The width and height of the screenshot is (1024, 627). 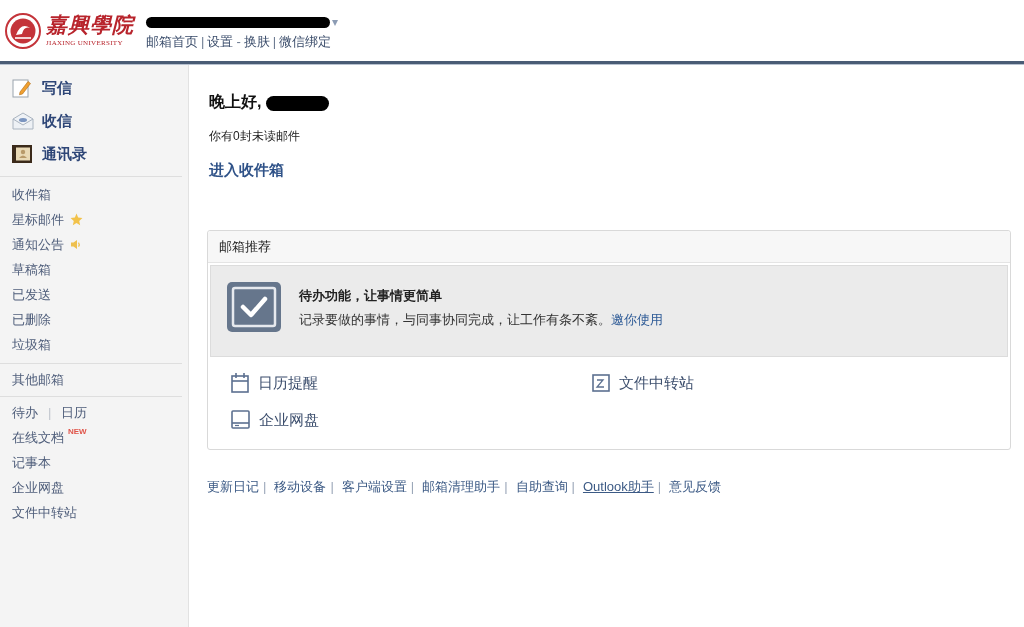 What do you see at coordinates (618, 487) in the screenshot?
I see `footer-link: Outlook助手` at bounding box center [618, 487].